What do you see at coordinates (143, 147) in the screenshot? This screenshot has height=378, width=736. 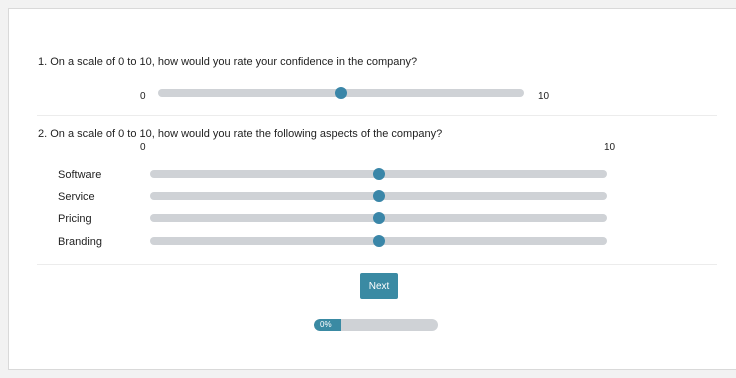 I see `q2-min-label: 0` at bounding box center [143, 147].